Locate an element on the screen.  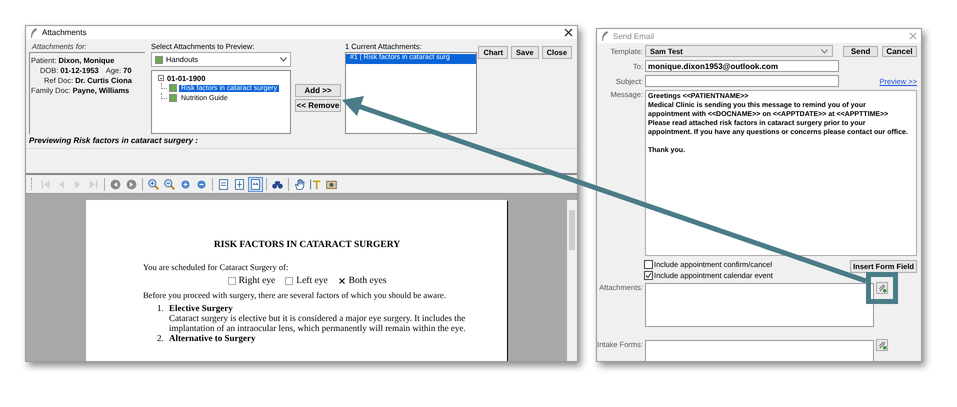
back-icon is located at coordinates (115, 184).